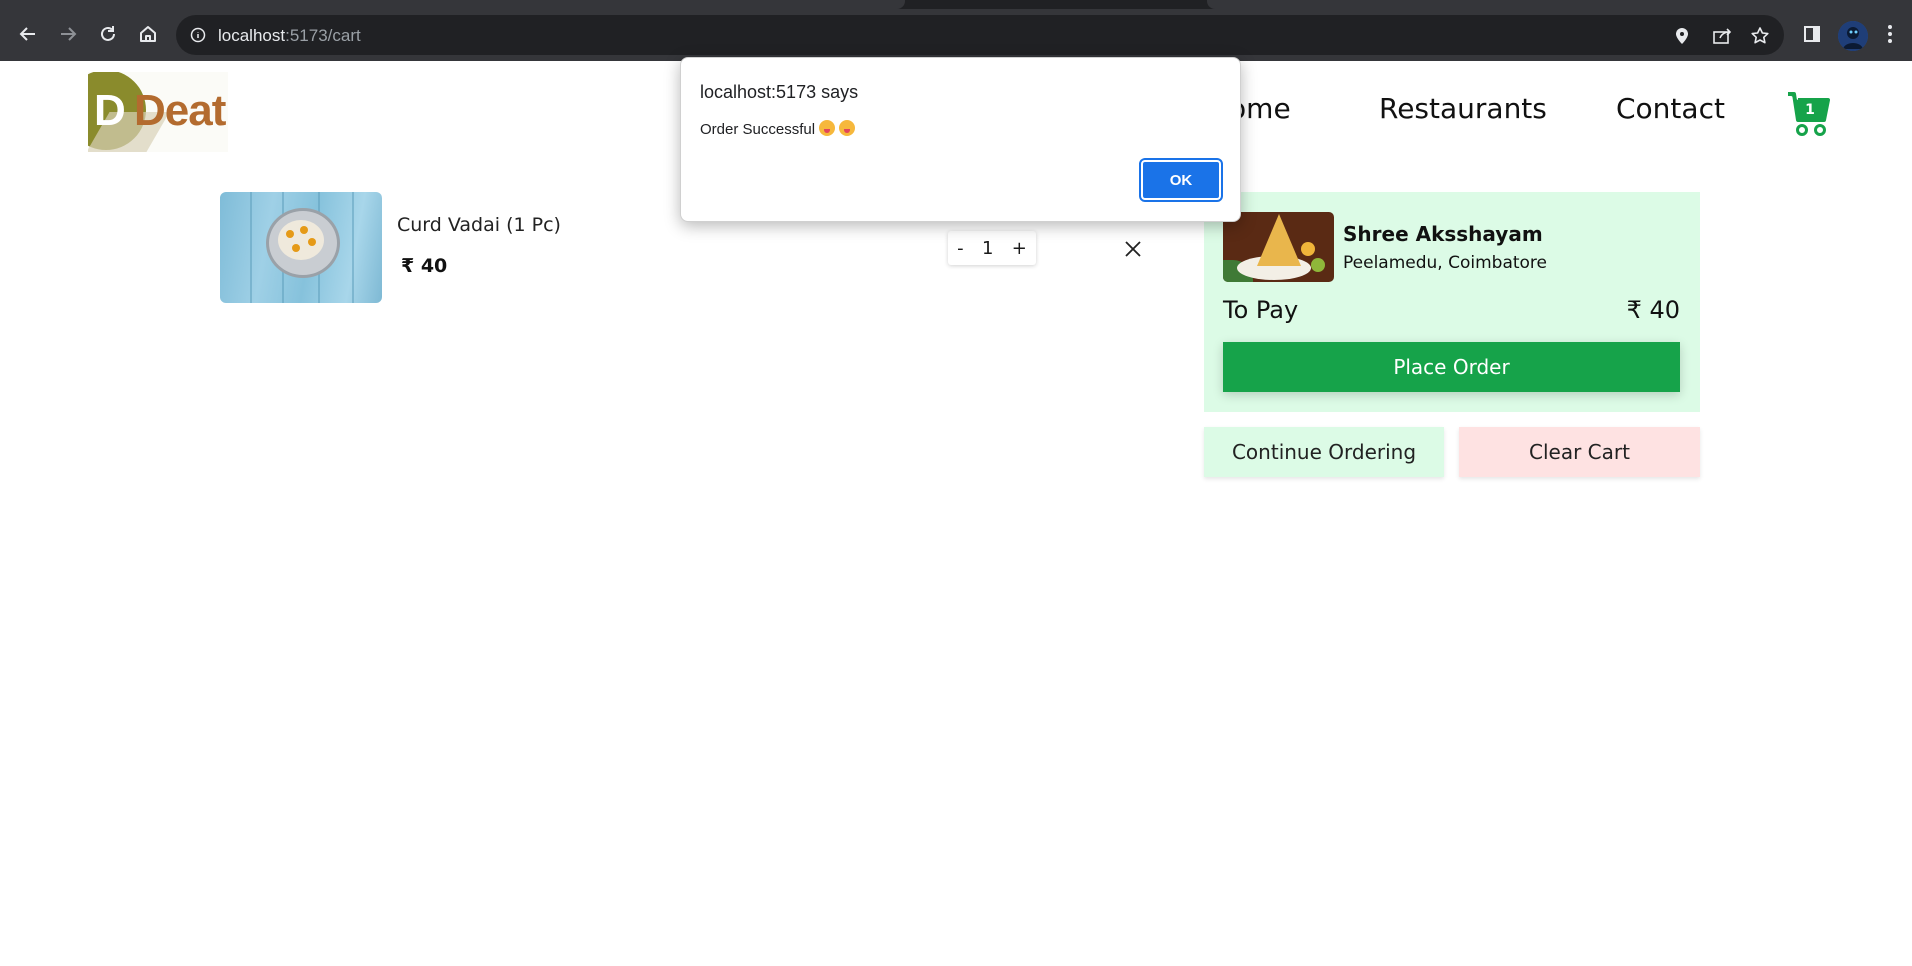 The width and height of the screenshot is (1912, 966). Describe the element at coordinates (252, 35) in the screenshot. I see `url-host: localhost` at that location.